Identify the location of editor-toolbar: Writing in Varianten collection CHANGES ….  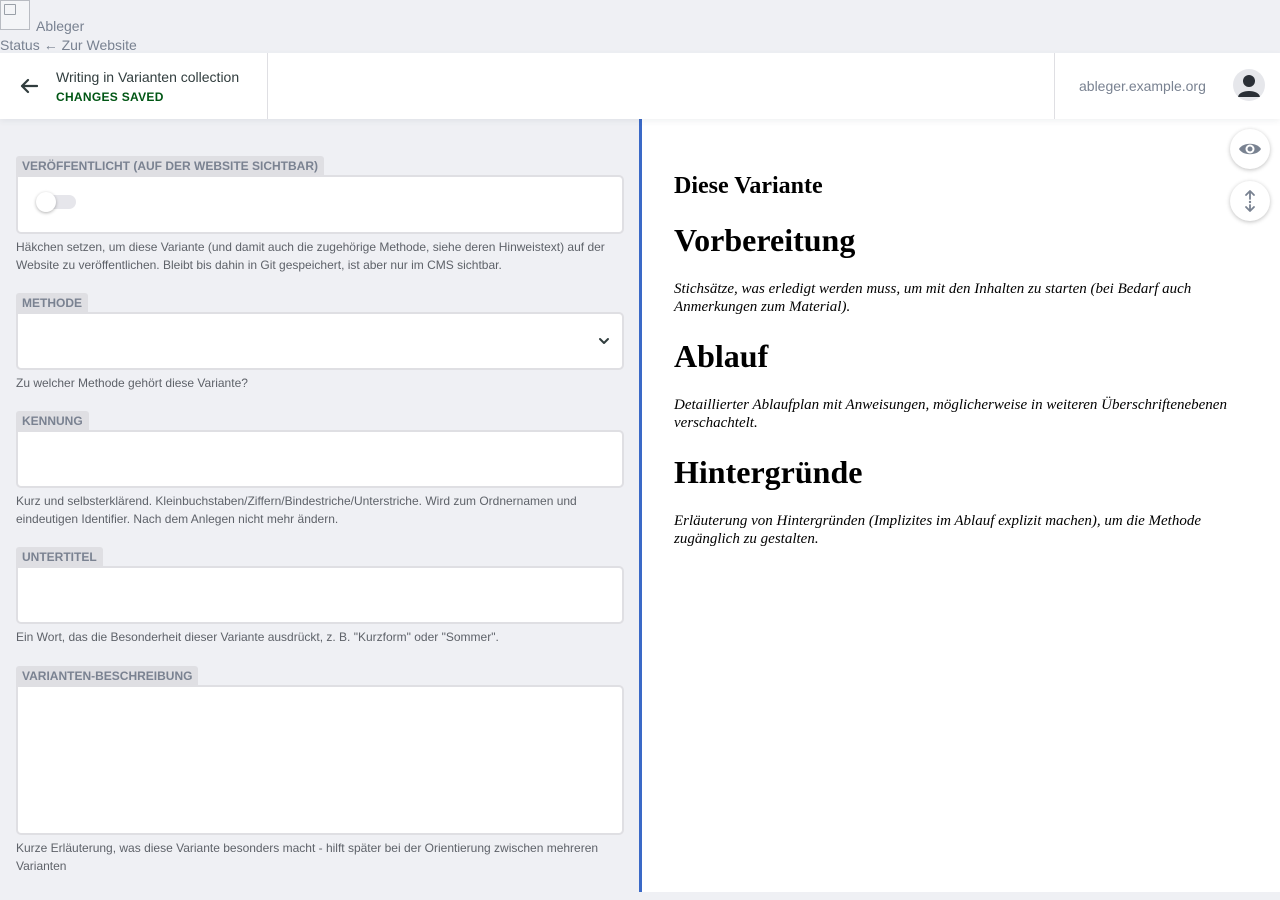
(640, 86).